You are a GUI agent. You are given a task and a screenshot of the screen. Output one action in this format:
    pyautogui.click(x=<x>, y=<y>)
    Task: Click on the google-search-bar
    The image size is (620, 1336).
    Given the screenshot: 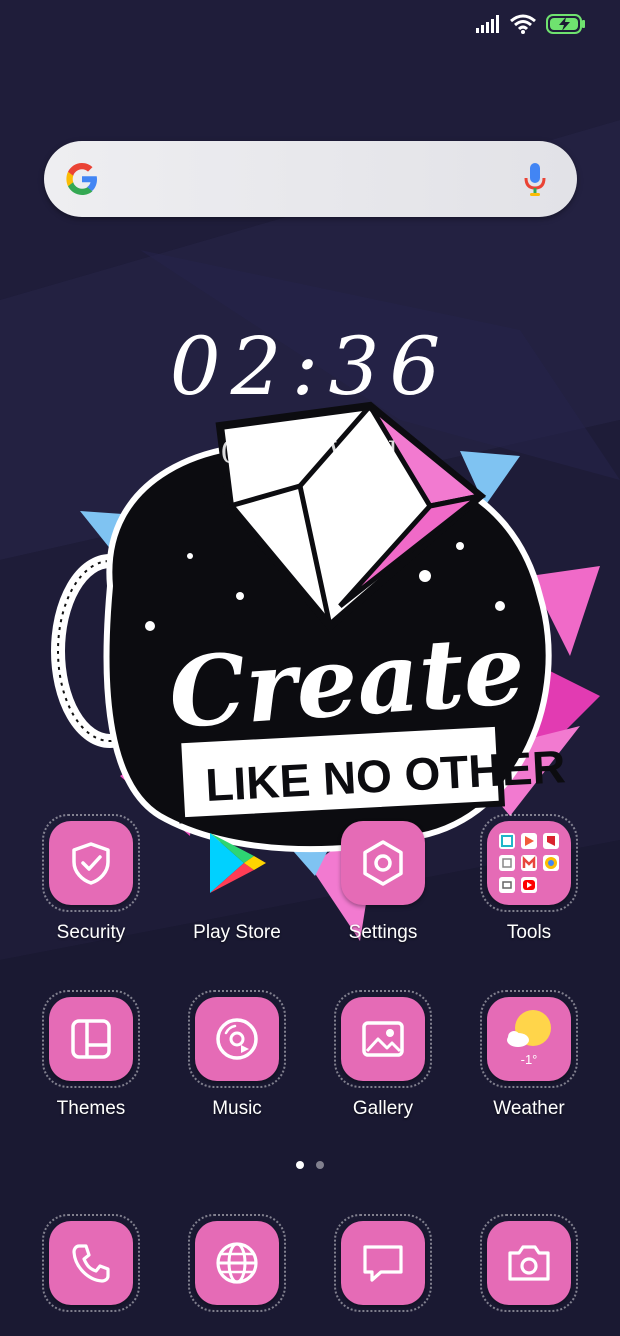 What is the action you would take?
    pyautogui.click(x=310, y=179)
    